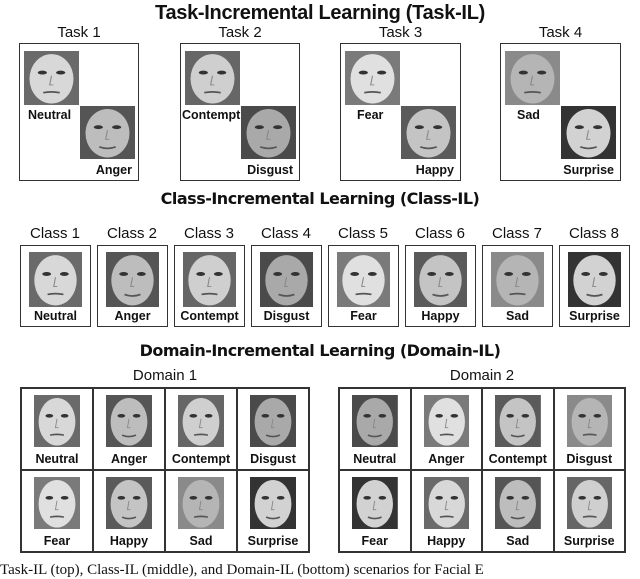 The width and height of the screenshot is (640, 579). Describe the element at coordinates (363, 233) in the screenshot. I see `class-label: Class 5` at that location.